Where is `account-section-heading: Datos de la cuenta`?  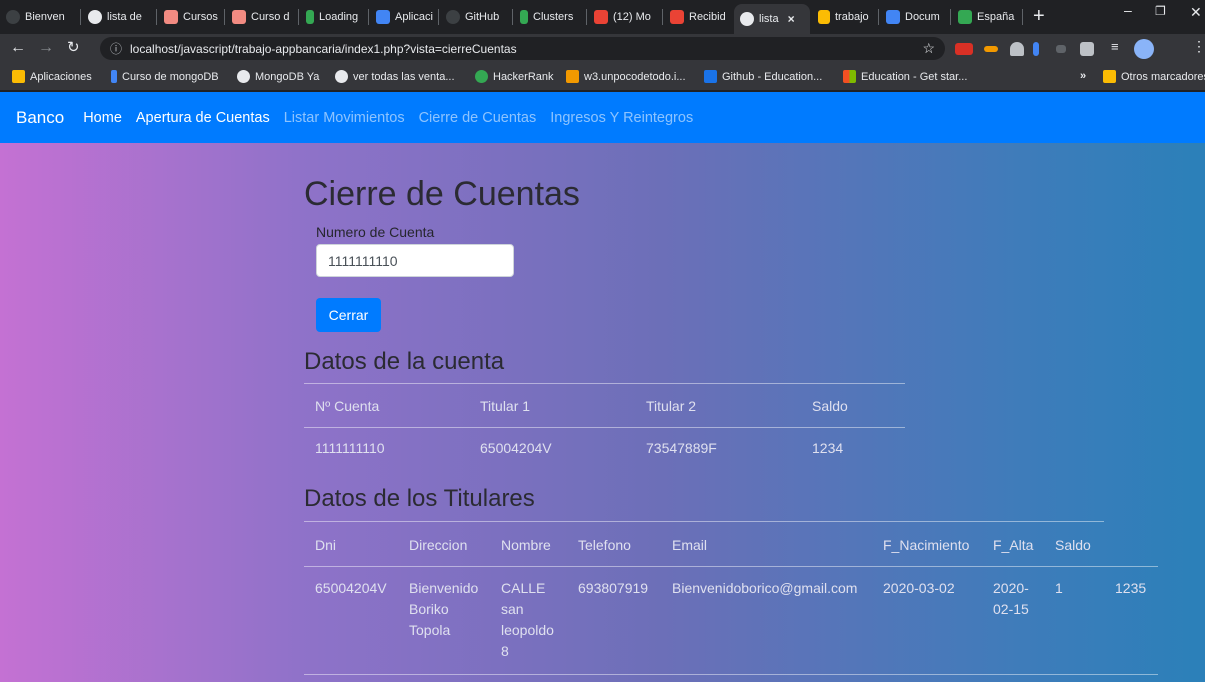
account-section-heading: Datos de la cuenta is located at coordinates (404, 361).